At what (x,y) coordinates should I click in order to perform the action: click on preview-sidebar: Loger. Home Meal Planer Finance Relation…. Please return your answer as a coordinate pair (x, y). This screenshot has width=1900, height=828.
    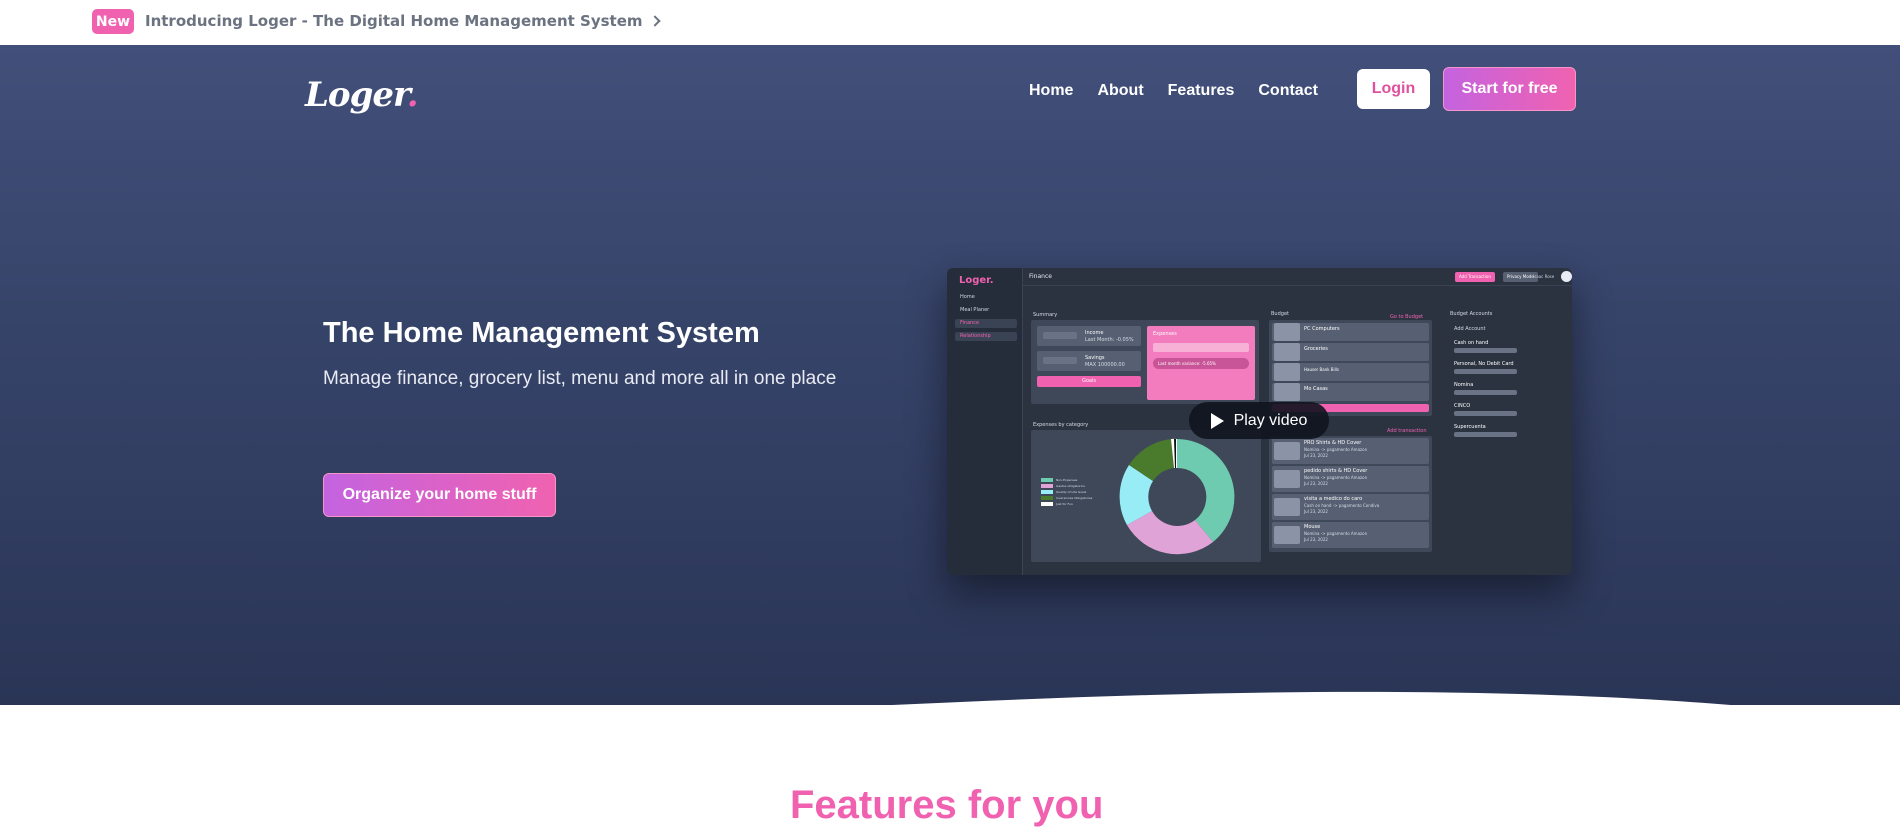
    Looking at the image, I should click on (985, 421).